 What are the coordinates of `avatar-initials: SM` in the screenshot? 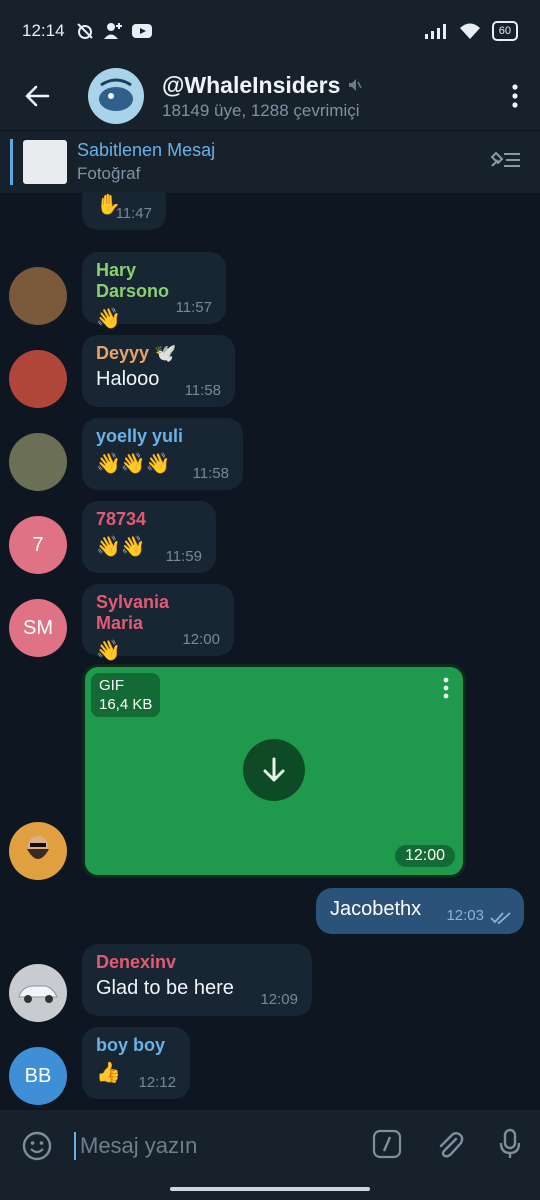 It's located at (38, 627).